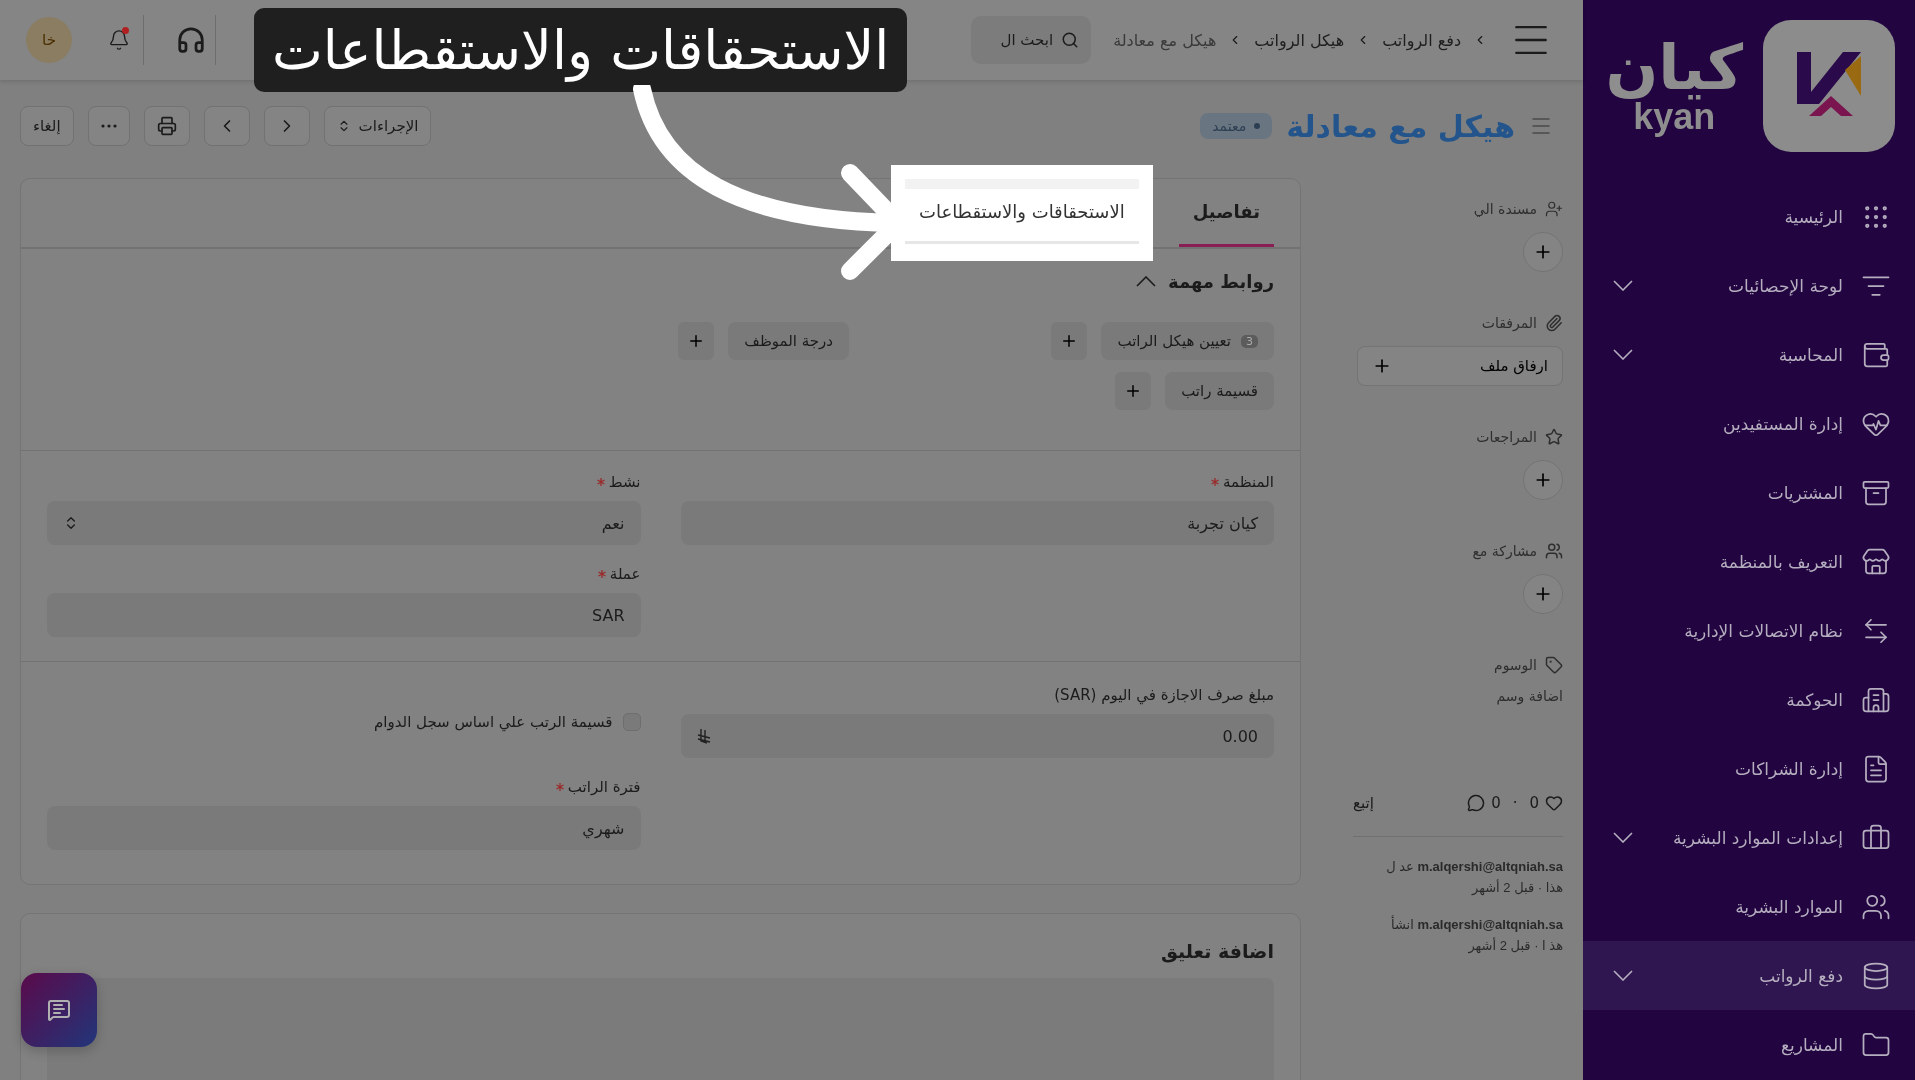 This screenshot has width=1915, height=1080. I want to click on comments-count: 0, so click(1496, 803).